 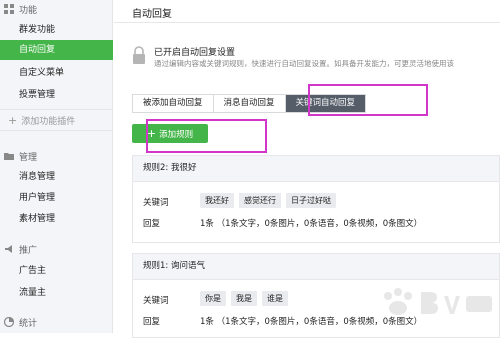 What do you see at coordinates (56, 30) in the screenshot?
I see `sidebar-item-mass-send: 群发功能` at bounding box center [56, 30].